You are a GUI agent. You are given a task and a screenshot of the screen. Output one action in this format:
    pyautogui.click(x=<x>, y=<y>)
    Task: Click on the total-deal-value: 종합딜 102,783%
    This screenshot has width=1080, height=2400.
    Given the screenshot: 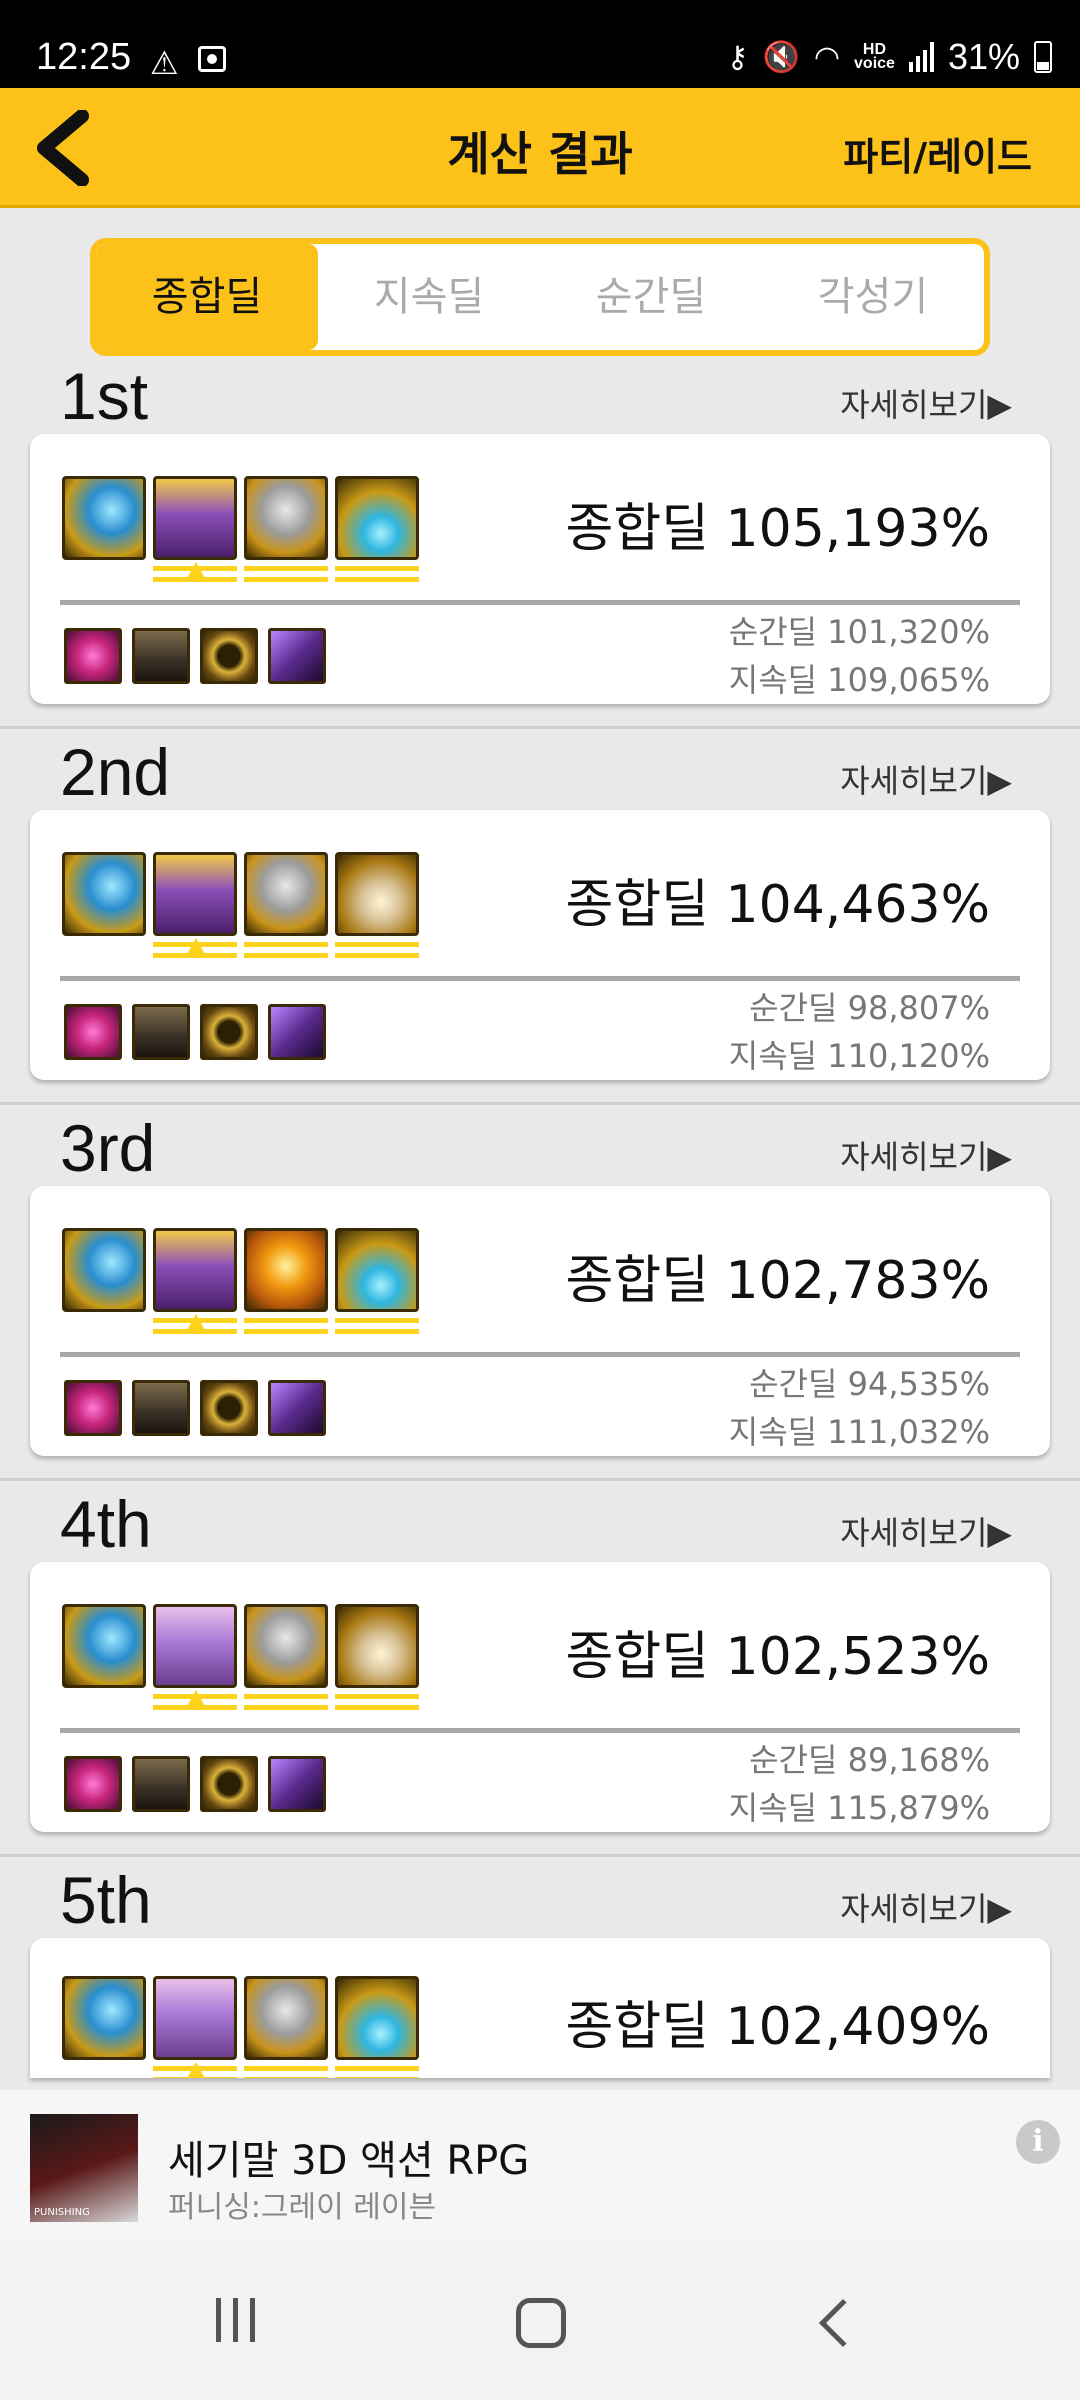 What is the action you would take?
    pyautogui.click(x=778, y=1281)
    